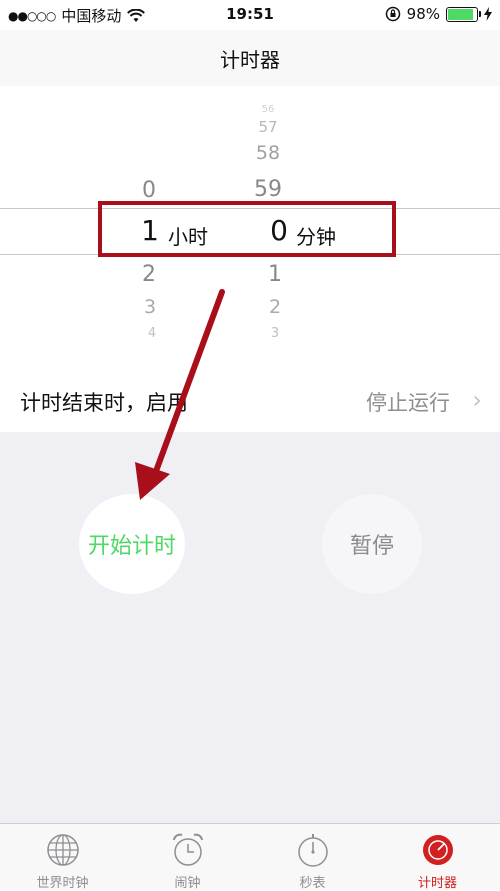 The height and width of the screenshot is (891, 500). Describe the element at coordinates (268, 153) in the screenshot. I see `minute-option: 58` at that location.